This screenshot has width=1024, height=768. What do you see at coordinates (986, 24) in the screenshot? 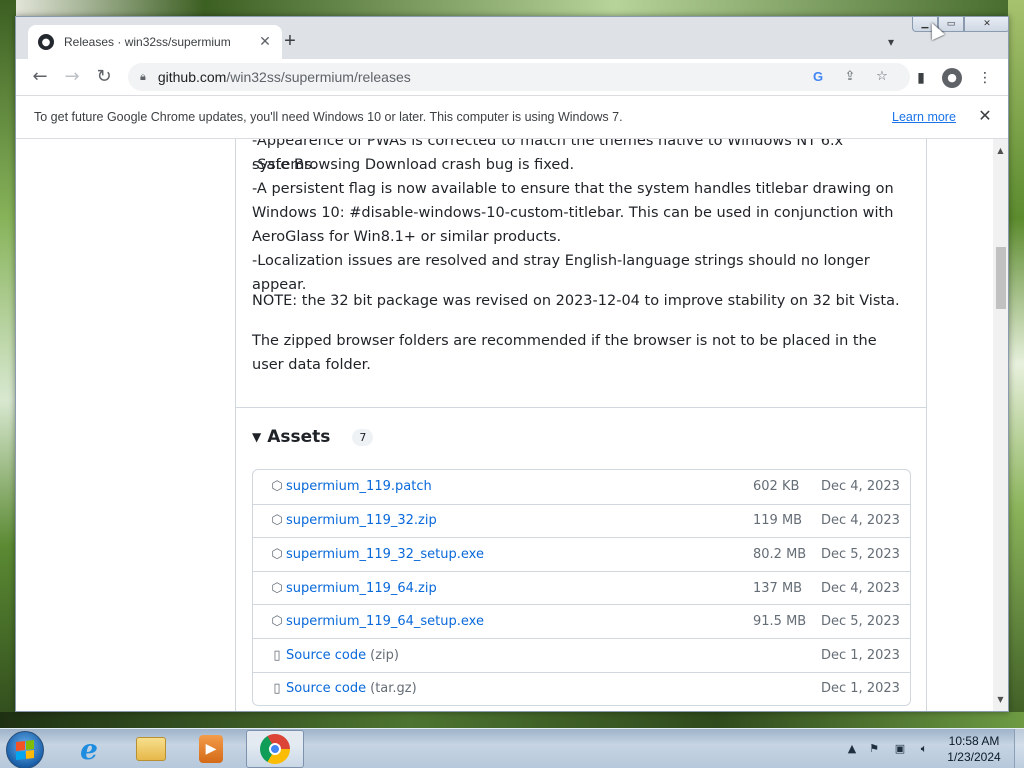
I see `close-window-button: ✕` at bounding box center [986, 24].